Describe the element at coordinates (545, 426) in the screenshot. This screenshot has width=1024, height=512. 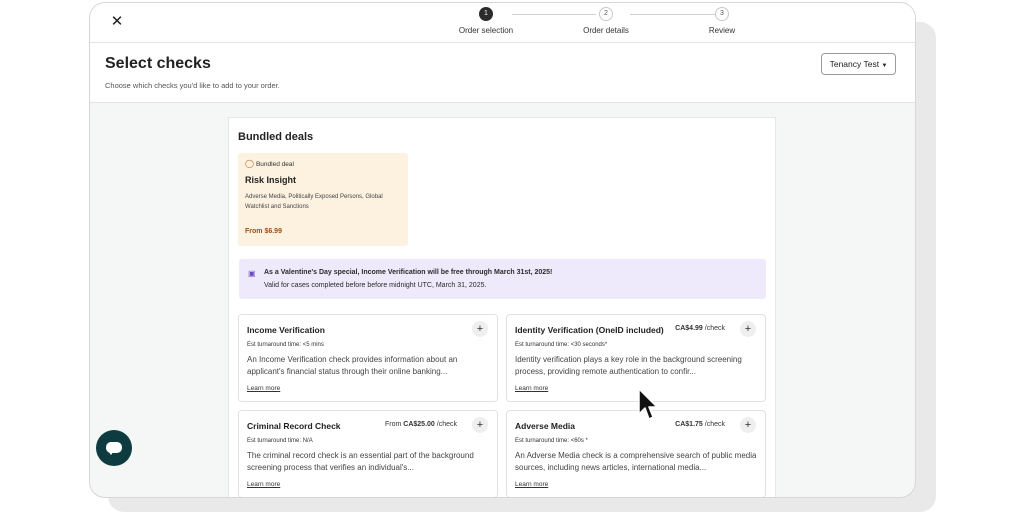
I see `check-title: Adverse Media` at that location.